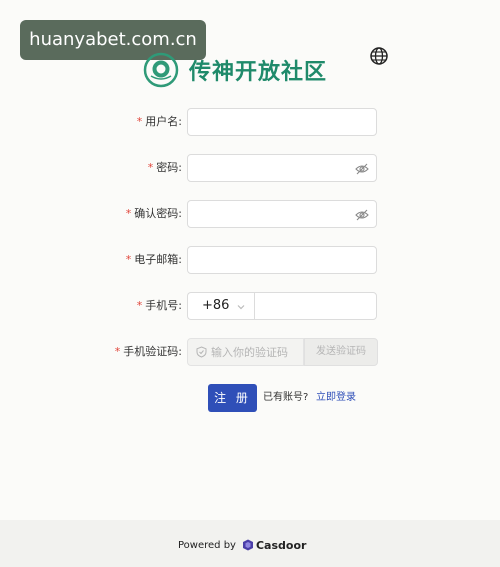 The height and width of the screenshot is (567, 500). I want to click on phone-number-input, so click(315, 306).